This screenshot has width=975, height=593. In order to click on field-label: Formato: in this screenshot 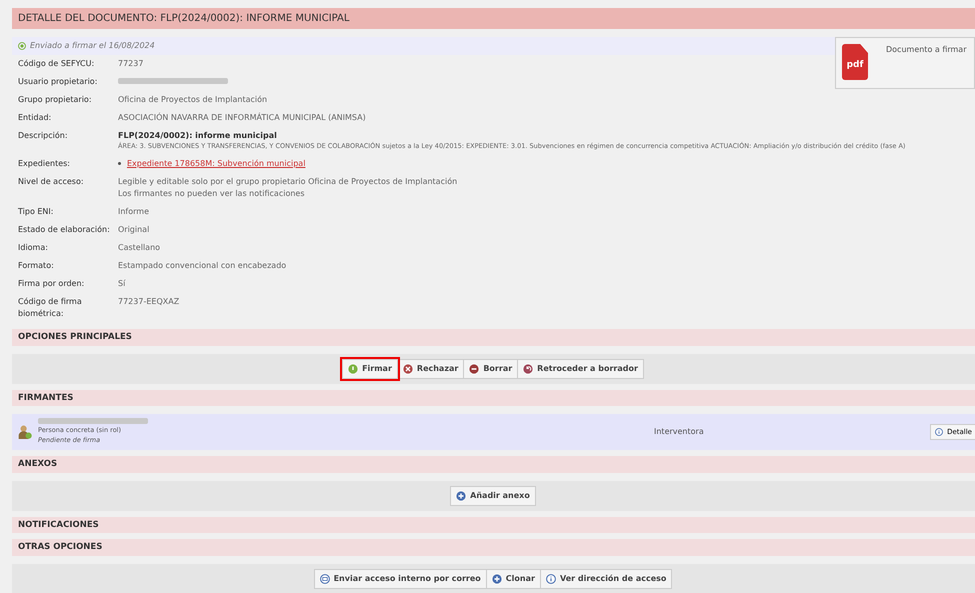, I will do `click(36, 266)`.